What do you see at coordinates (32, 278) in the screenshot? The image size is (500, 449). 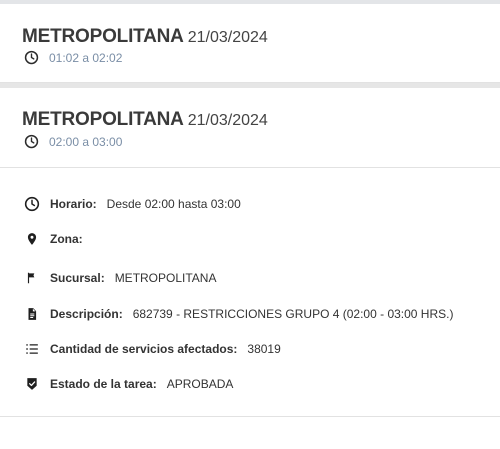 I see `flag-icon` at bounding box center [32, 278].